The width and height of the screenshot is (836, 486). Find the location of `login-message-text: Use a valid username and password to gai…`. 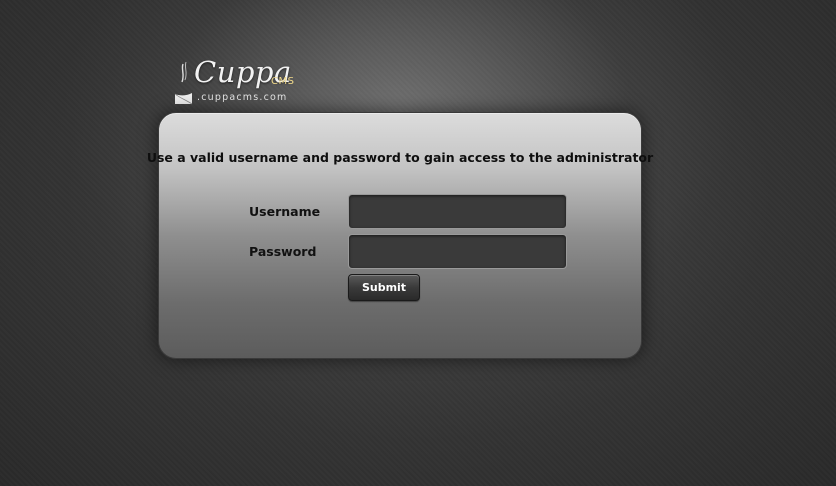

login-message-text: Use a valid username and password to gai… is located at coordinates (400, 157).